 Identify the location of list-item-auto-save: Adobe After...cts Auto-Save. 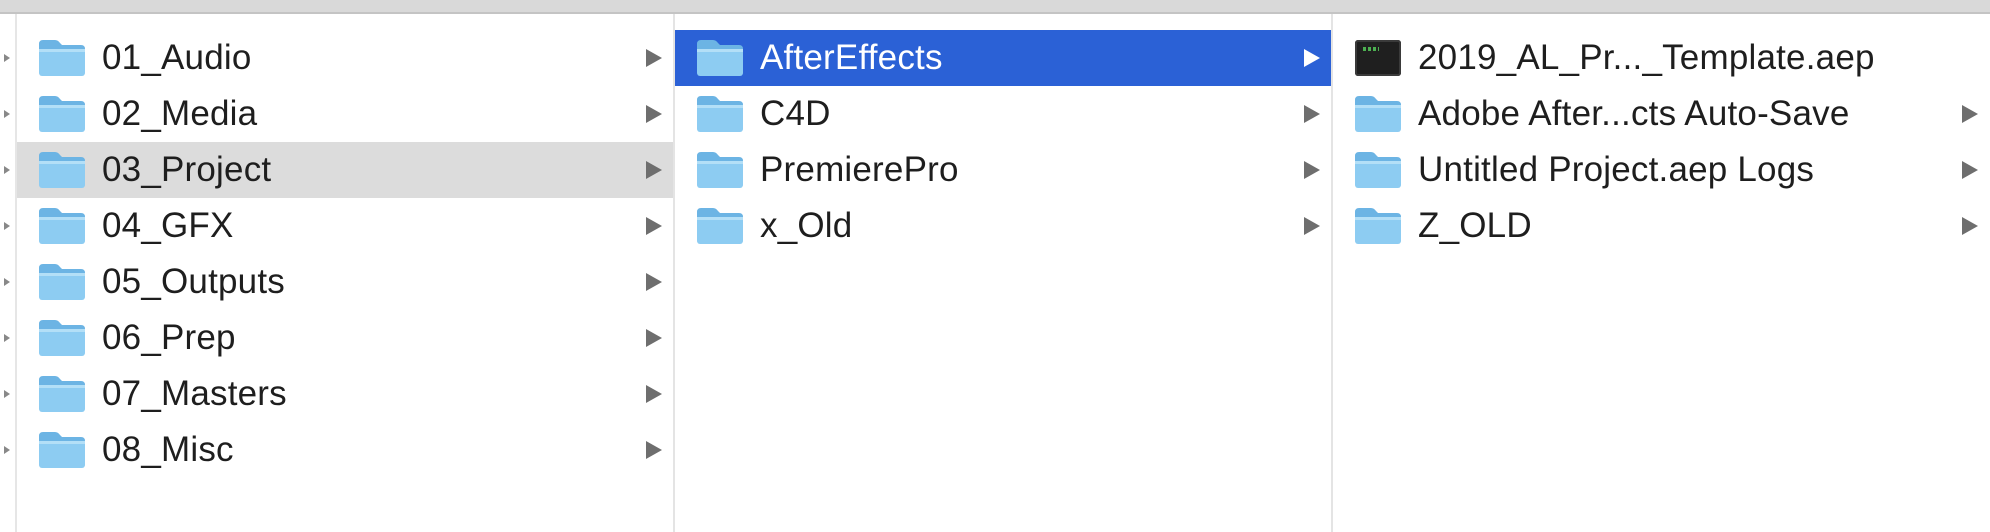
(1661, 114).